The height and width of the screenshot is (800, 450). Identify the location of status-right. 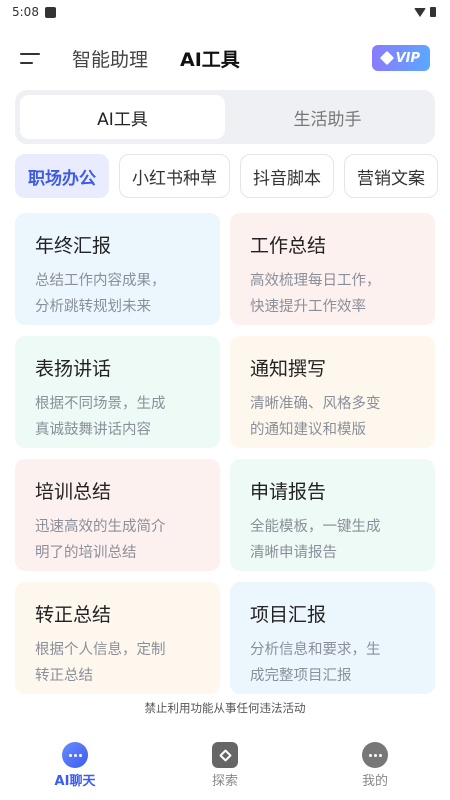
(425, 12).